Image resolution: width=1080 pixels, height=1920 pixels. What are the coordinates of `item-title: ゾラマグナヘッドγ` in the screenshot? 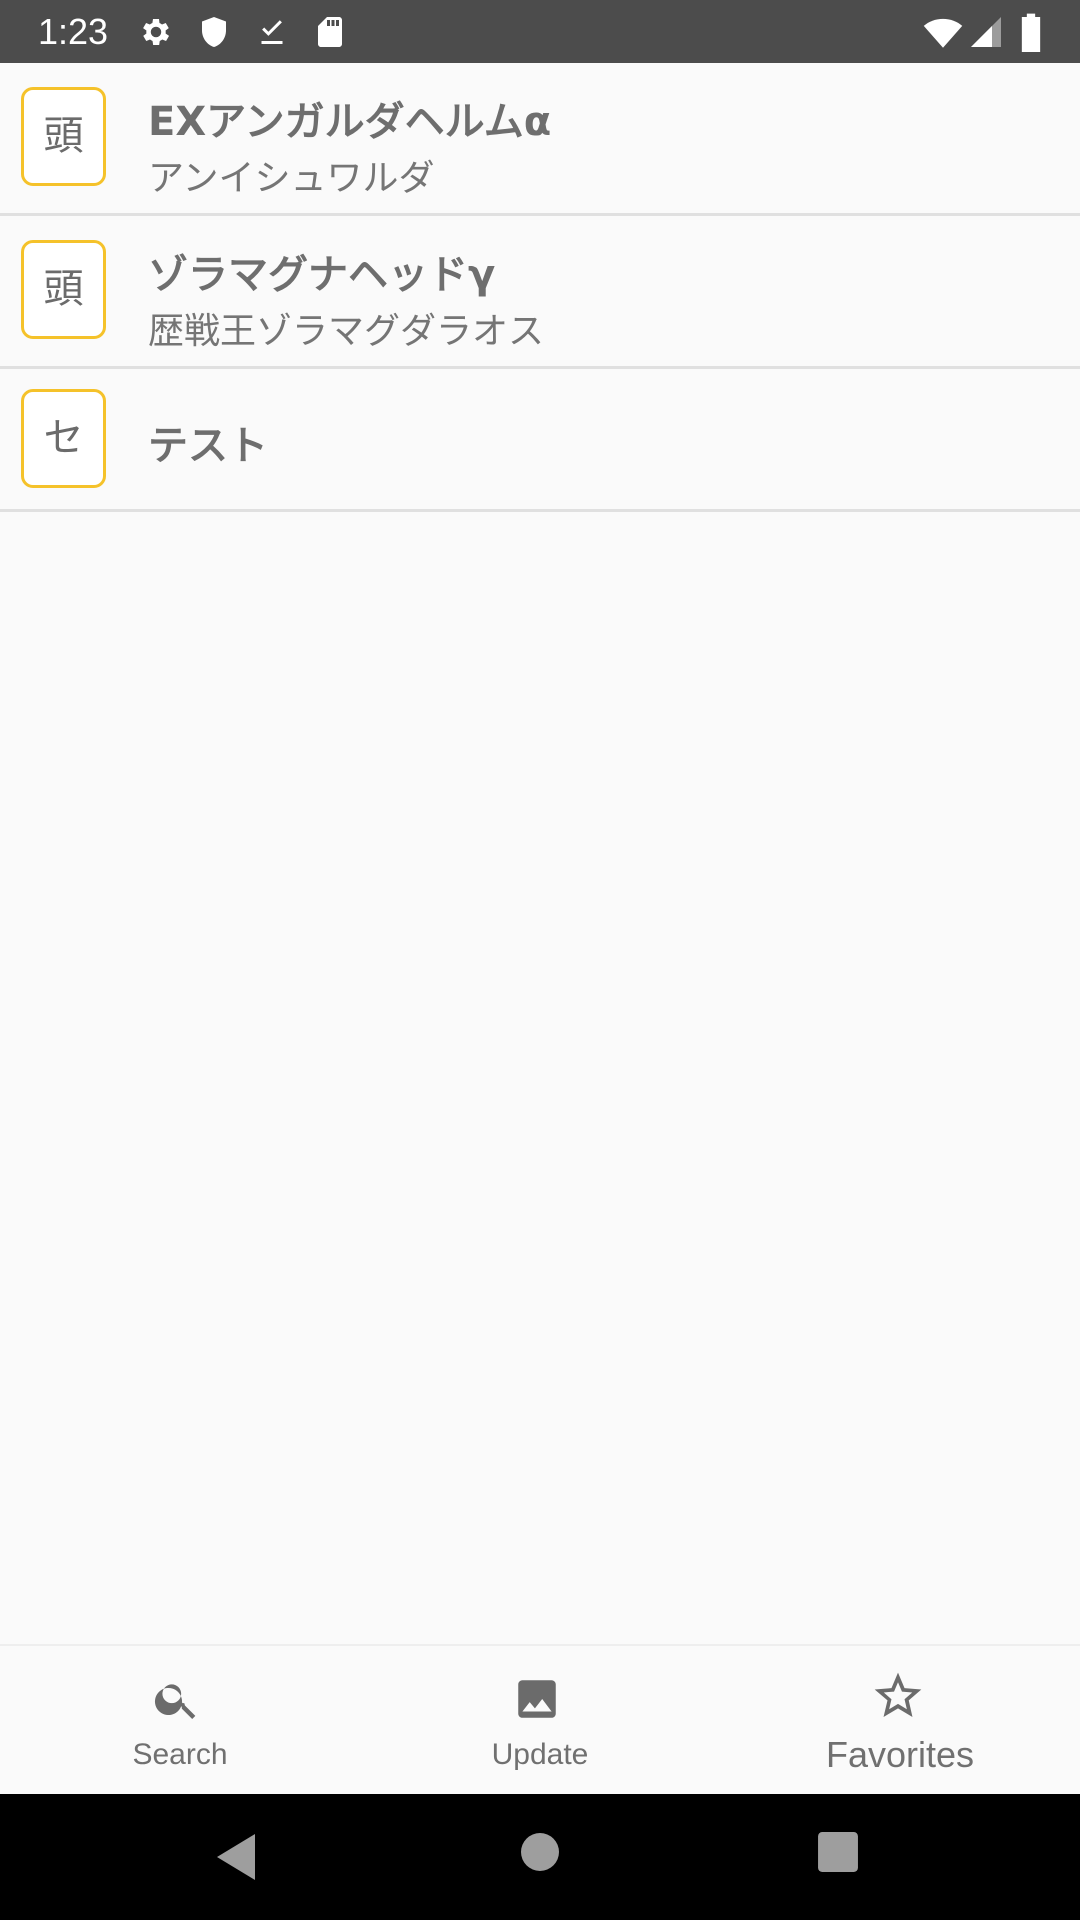 It's located at (322, 275).